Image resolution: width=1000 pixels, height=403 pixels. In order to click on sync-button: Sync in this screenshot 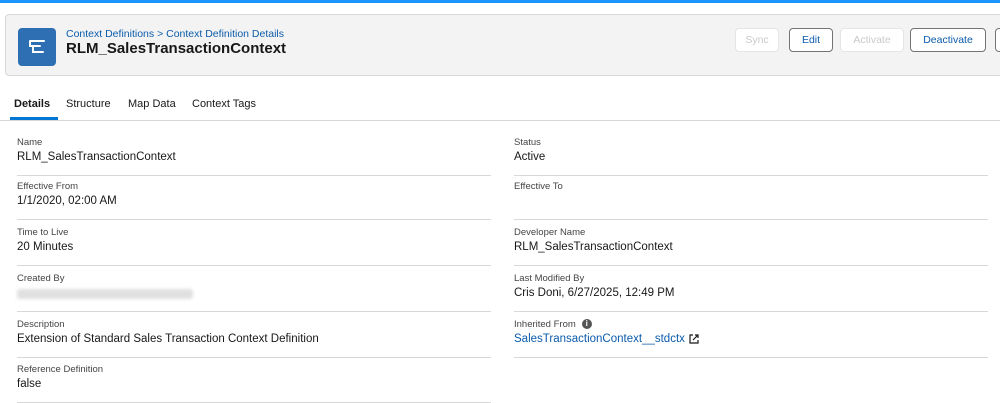, I will do `click(757, 40)`.